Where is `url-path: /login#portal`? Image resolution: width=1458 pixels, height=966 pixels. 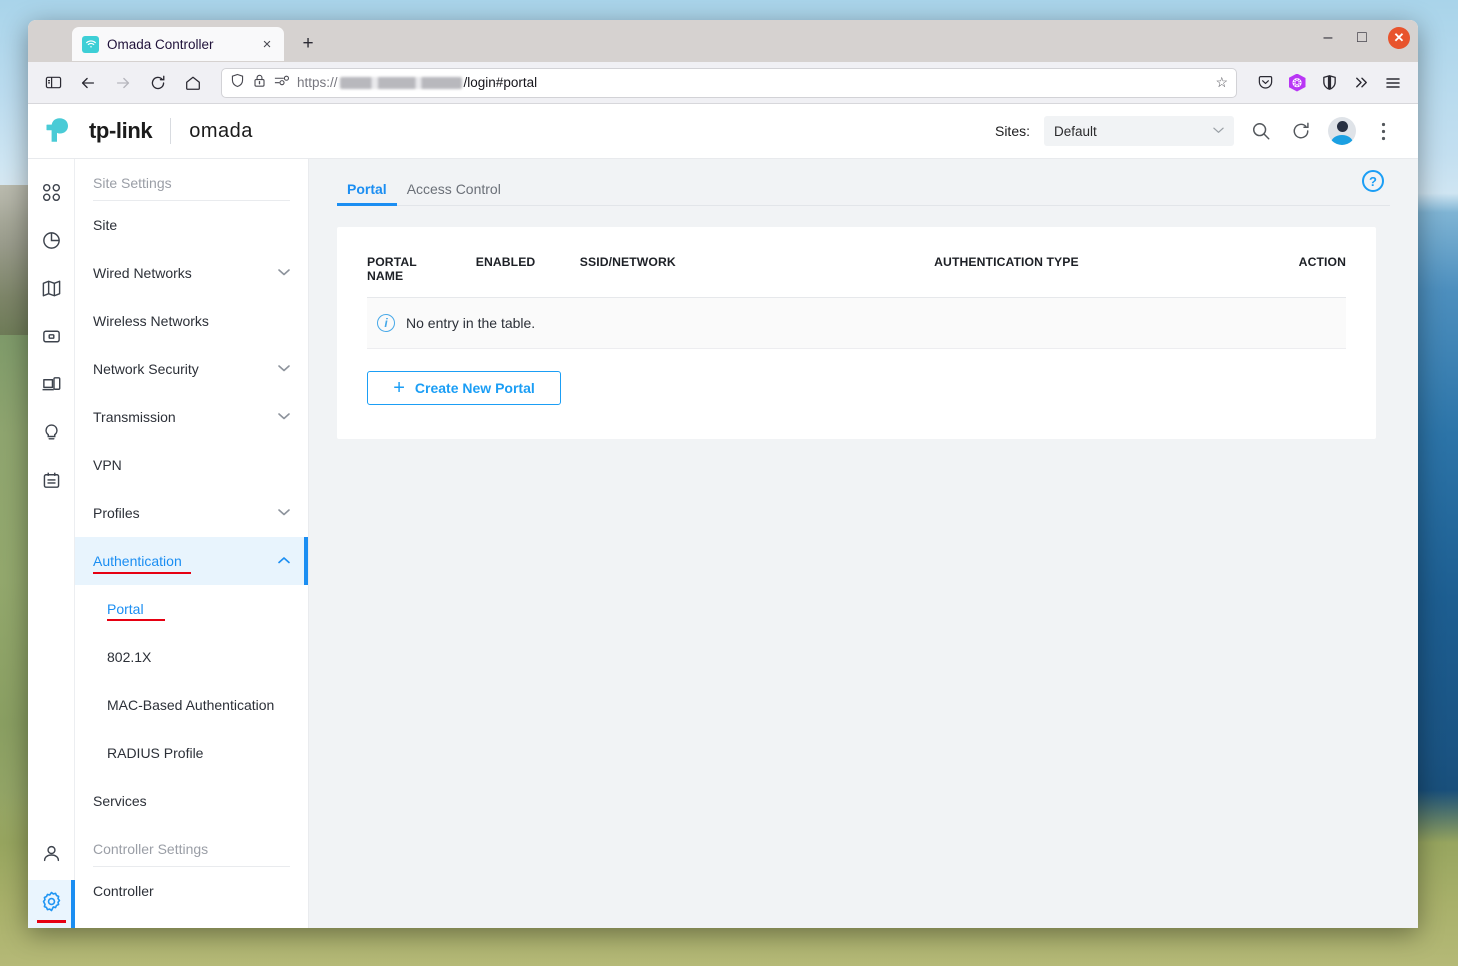 url-path: /login#portal is located at coordinates (500, 82).